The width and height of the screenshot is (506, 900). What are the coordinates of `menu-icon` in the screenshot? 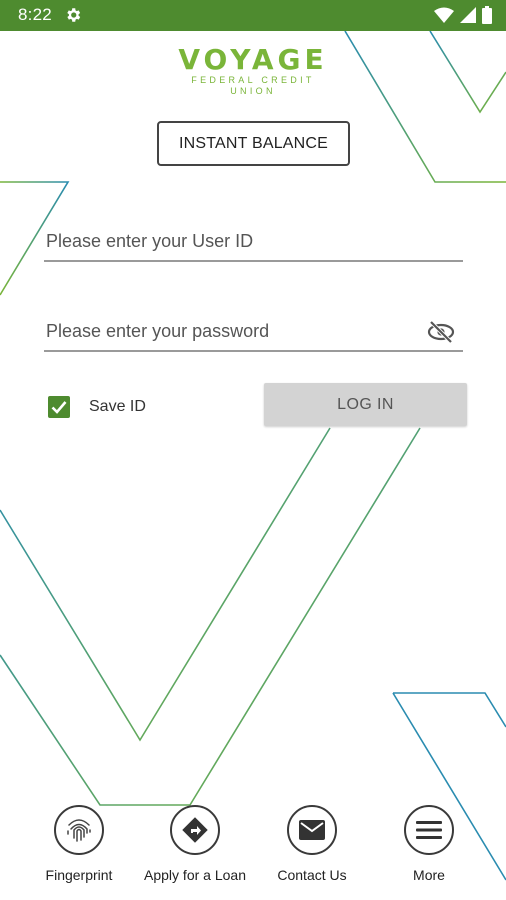 It's located at (429, 830).